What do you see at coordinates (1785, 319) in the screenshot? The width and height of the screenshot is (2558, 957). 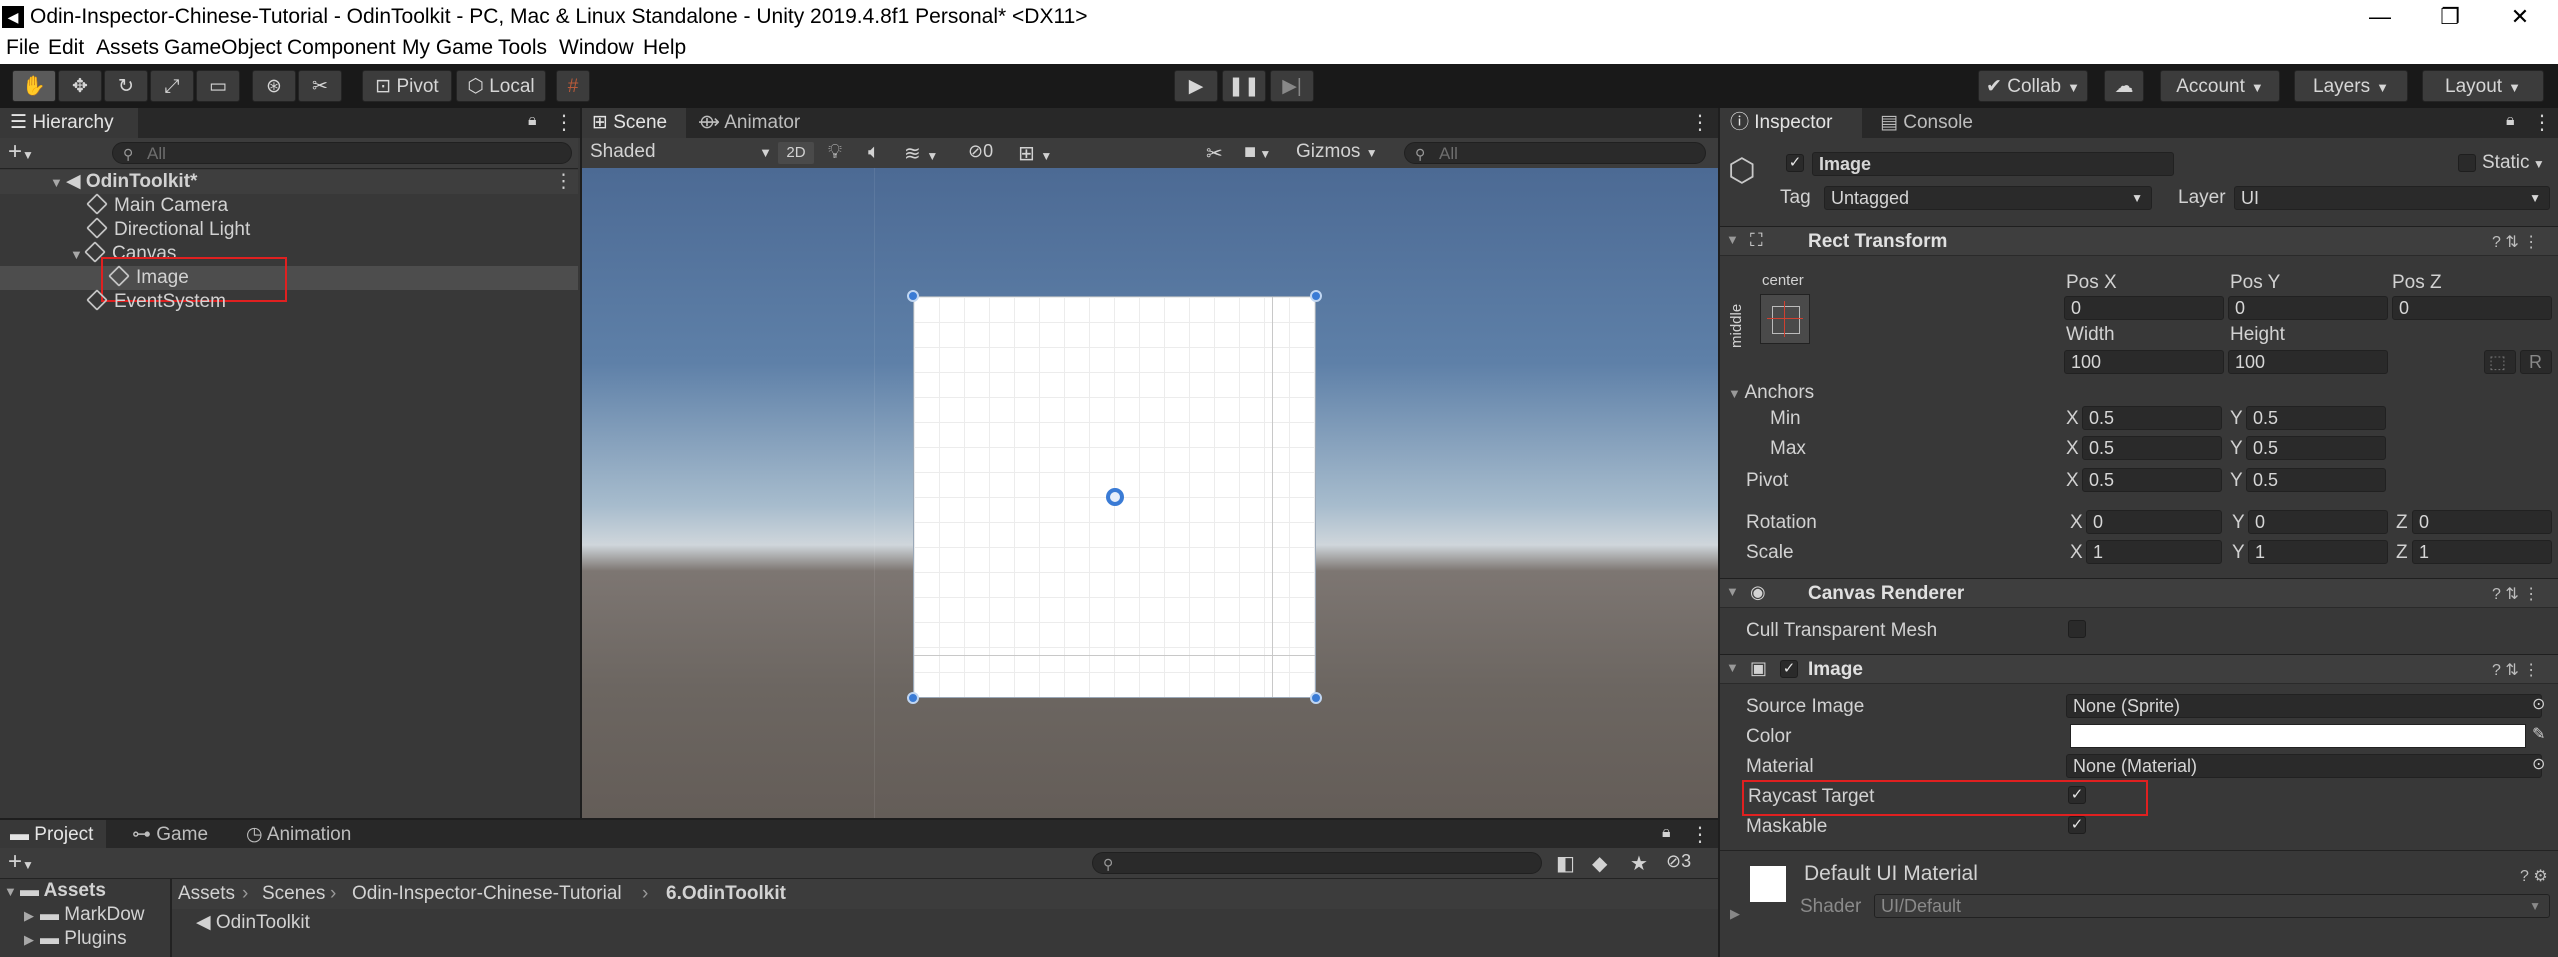 I see `anchor-preset-button` at bounding box center [1785, 319].